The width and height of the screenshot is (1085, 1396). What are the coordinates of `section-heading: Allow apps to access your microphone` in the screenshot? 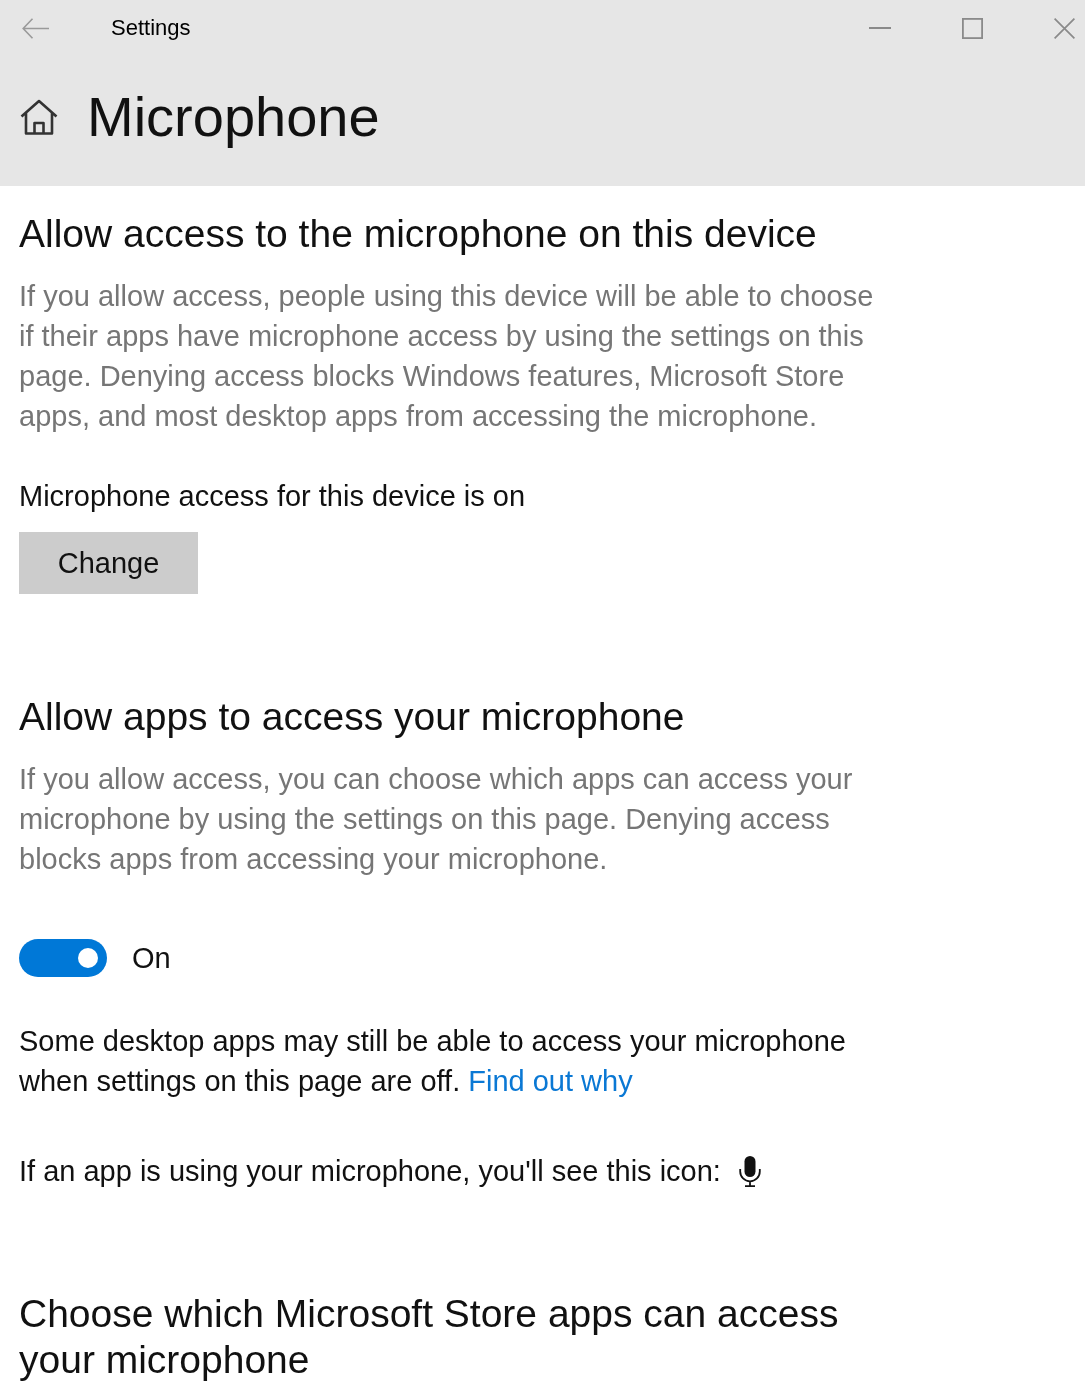 It's located at (352, 717).